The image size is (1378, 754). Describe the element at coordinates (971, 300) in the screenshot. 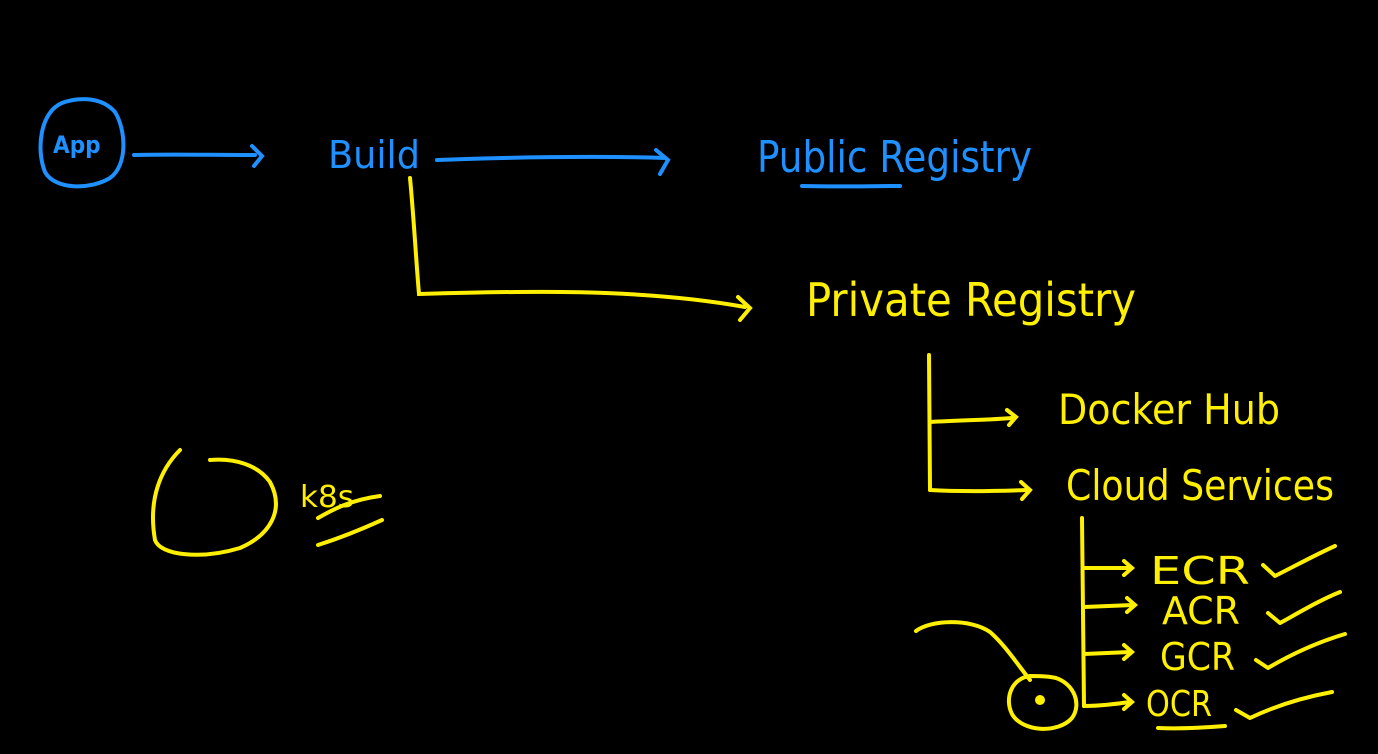

I see `private-registry-label: Private Registry` at that location.